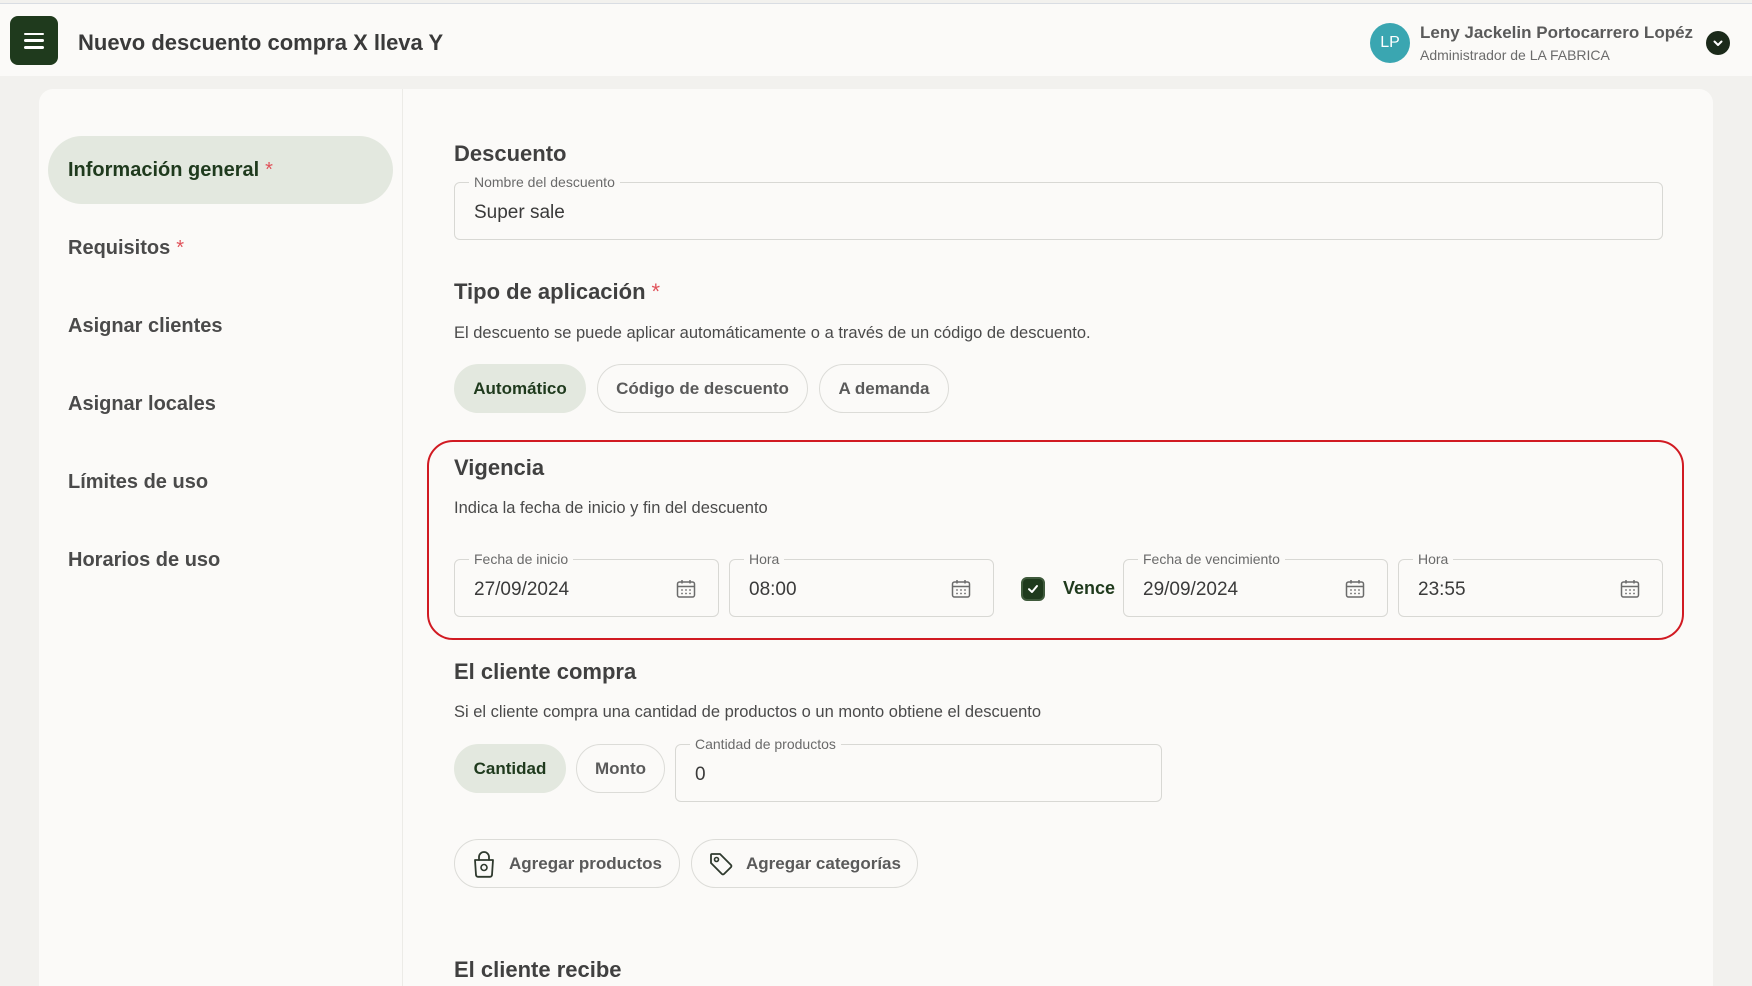  I want to click on add-categories-button: Agregar categorías, so click(804, 863).